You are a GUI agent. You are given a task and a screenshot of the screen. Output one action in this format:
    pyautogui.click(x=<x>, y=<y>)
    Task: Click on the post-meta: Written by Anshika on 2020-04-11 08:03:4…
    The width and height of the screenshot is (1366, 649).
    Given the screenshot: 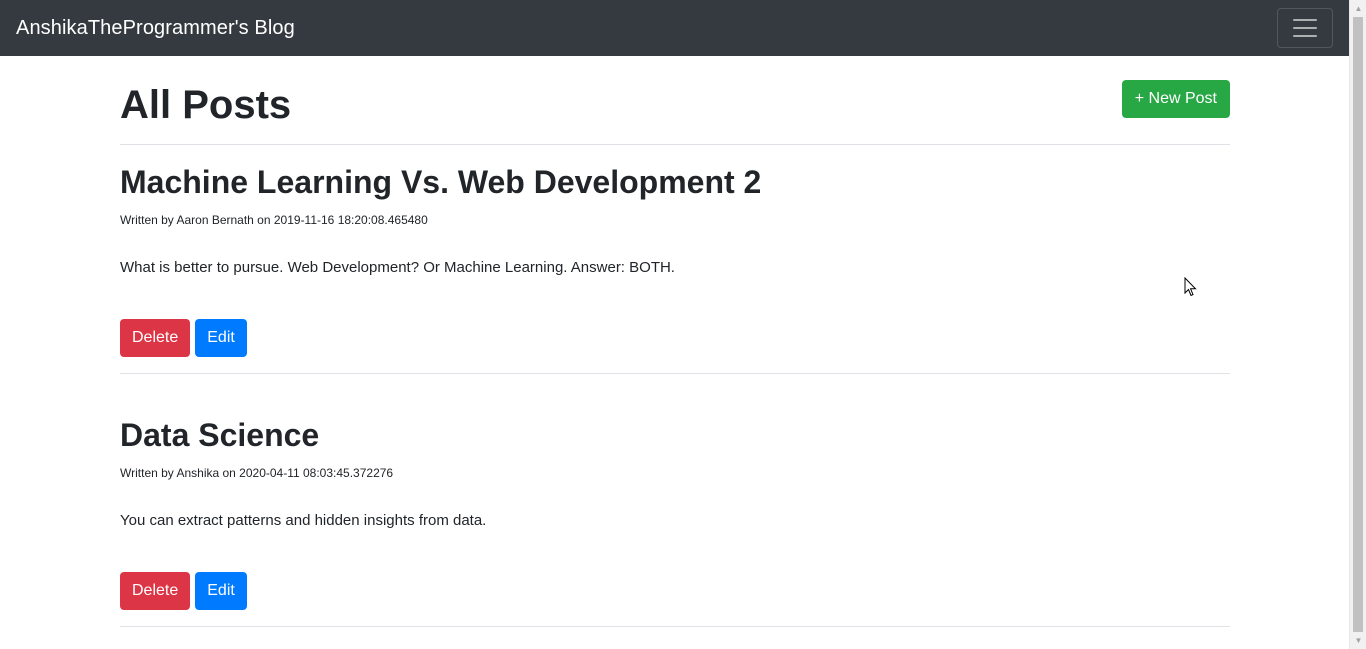 What is the action you would take?
    pyautogui.click(x=257, y=473)
    